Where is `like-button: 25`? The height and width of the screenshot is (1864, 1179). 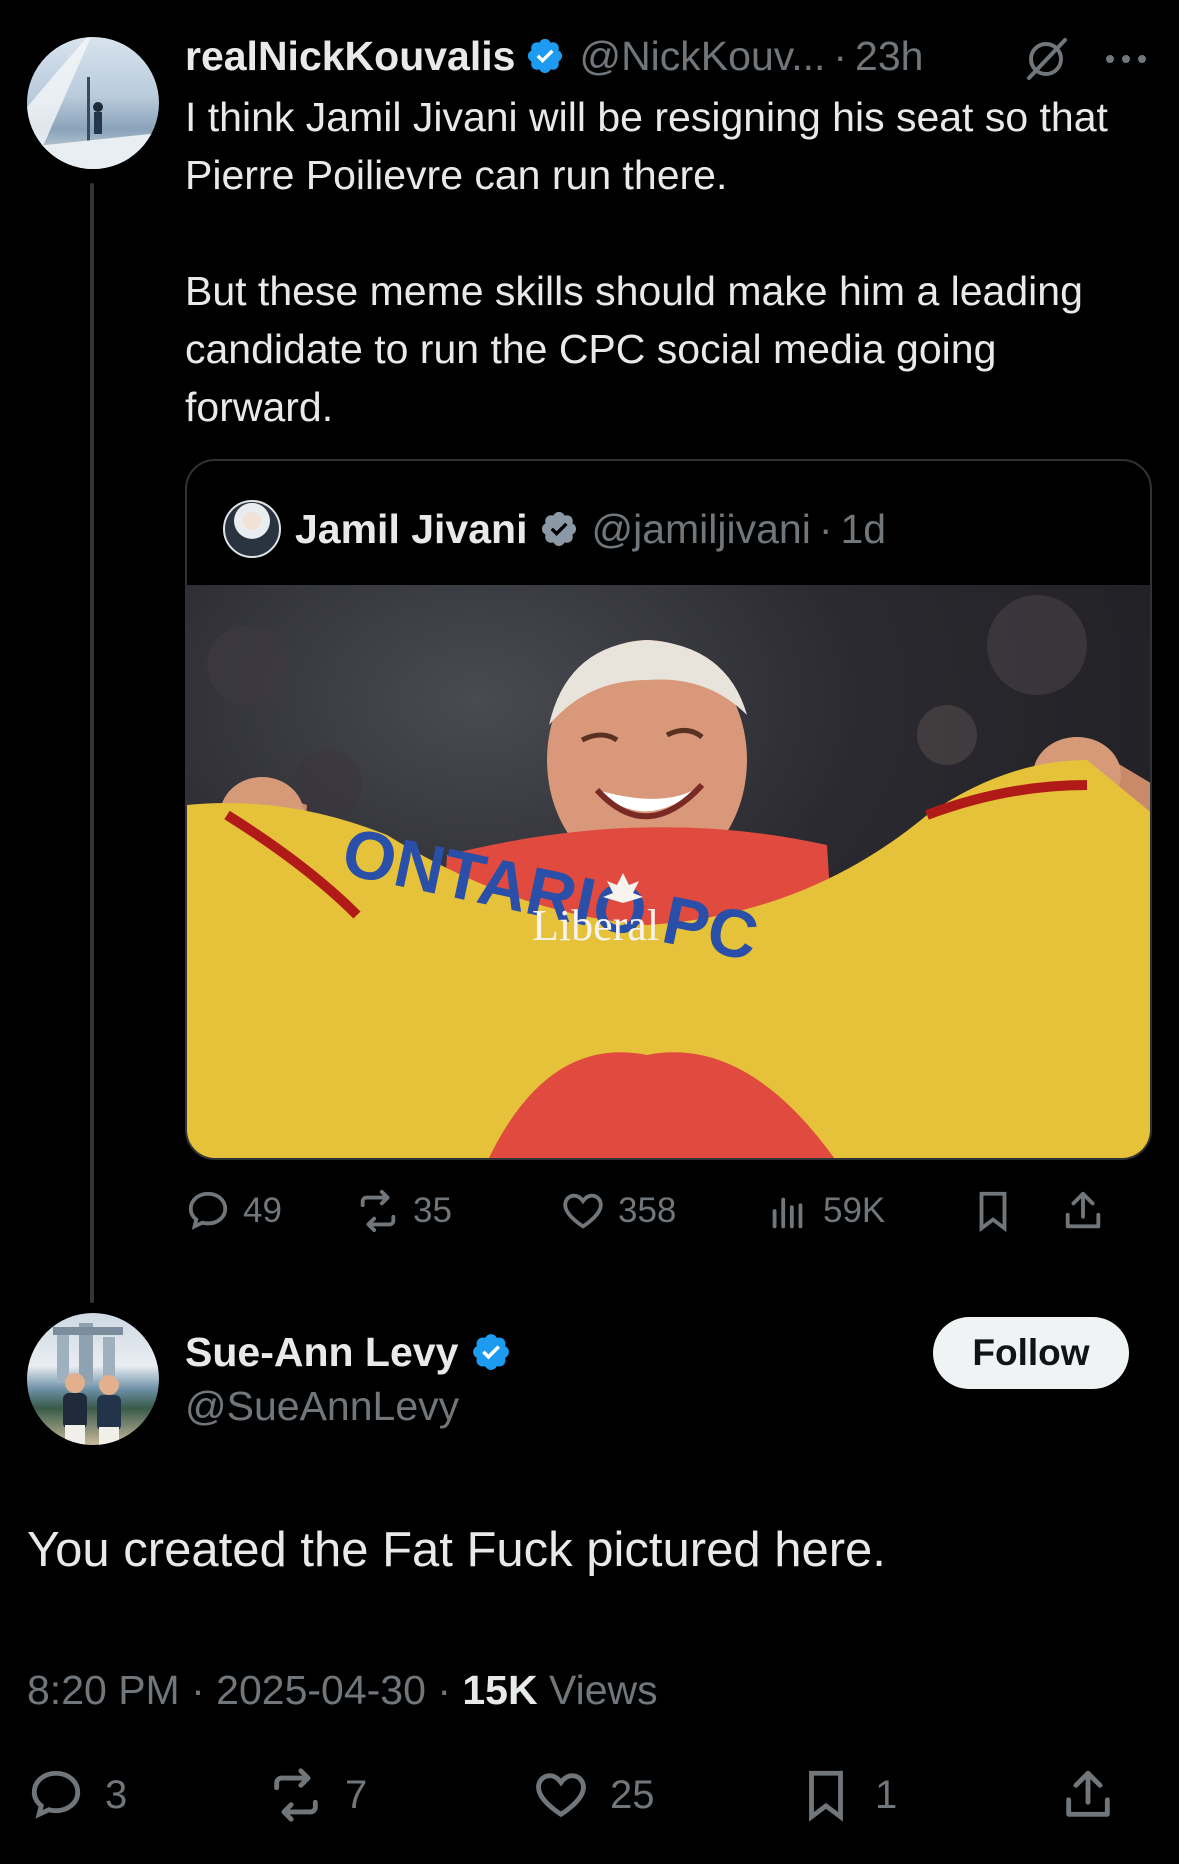 like-button: 25 is located at coordinates (664, 1795).